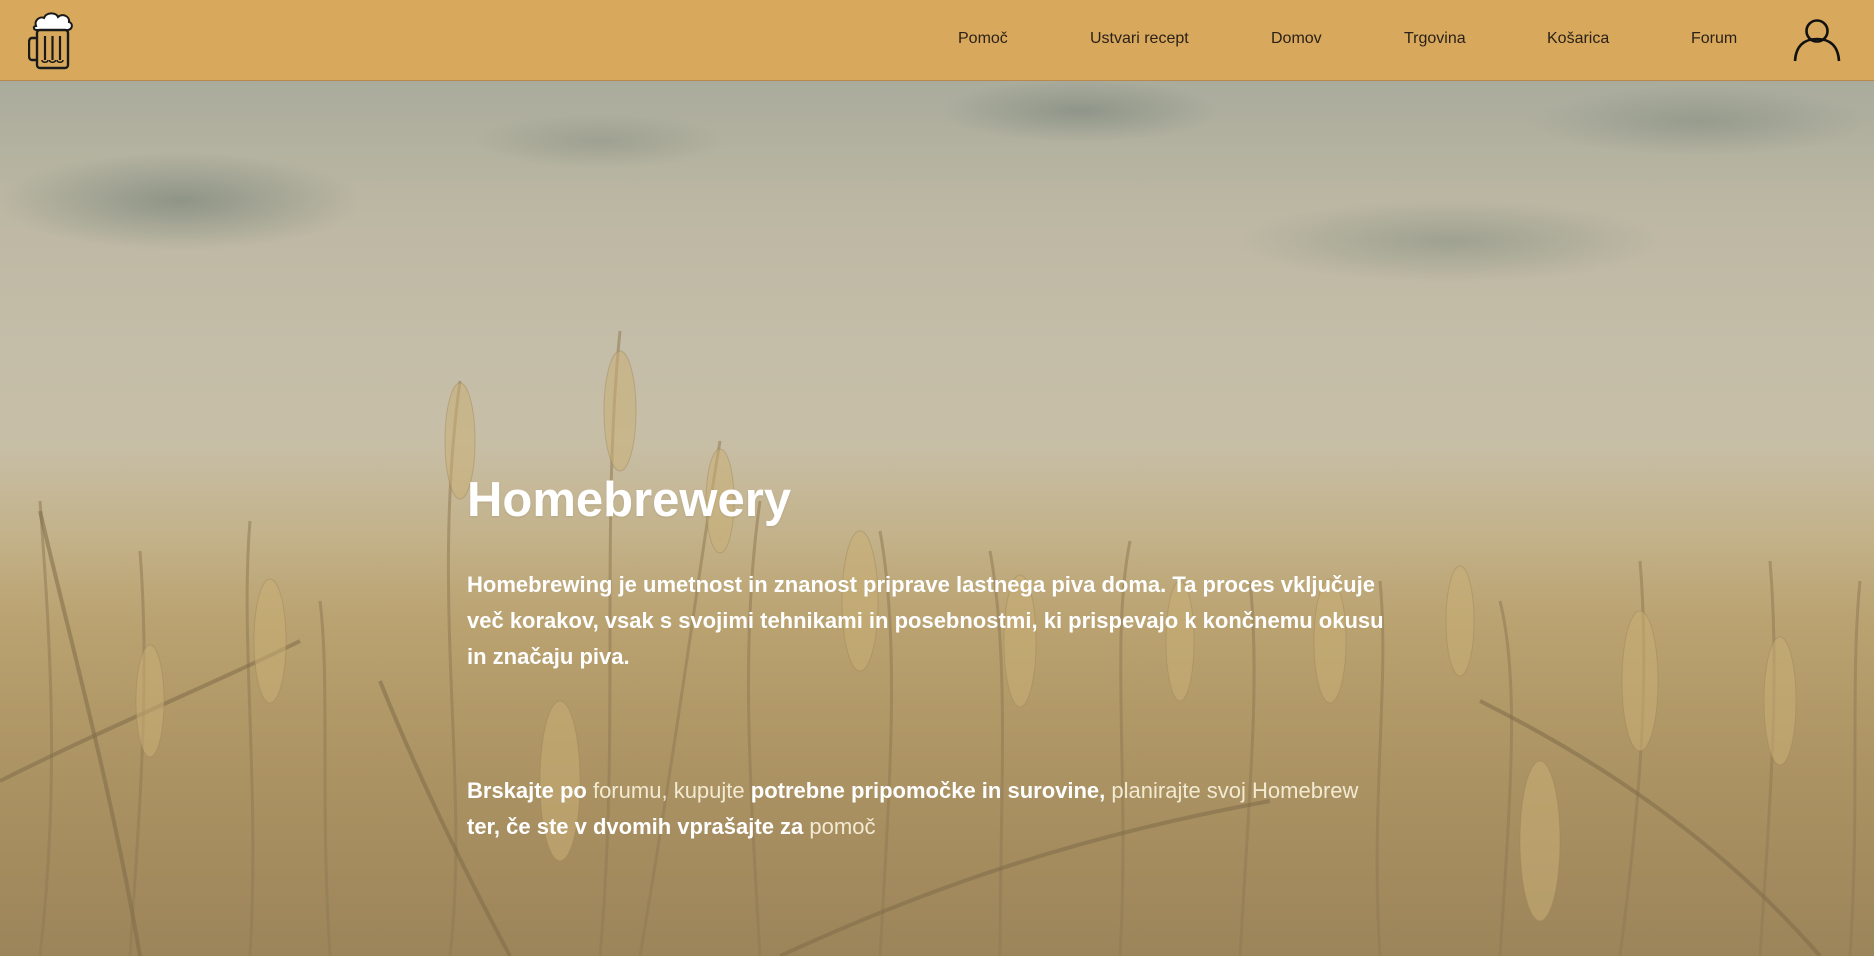  What do you see at coordinates (1817, 40) in the screenshot?
I see `user-icon` at bounding box center [1817, 40].